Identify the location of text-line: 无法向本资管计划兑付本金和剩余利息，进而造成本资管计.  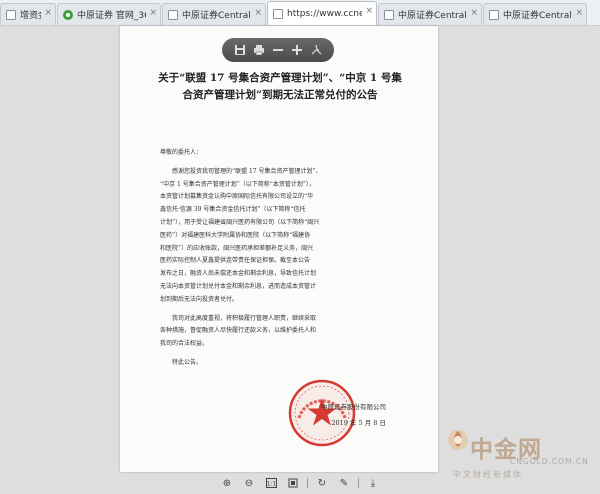
(238, 286).